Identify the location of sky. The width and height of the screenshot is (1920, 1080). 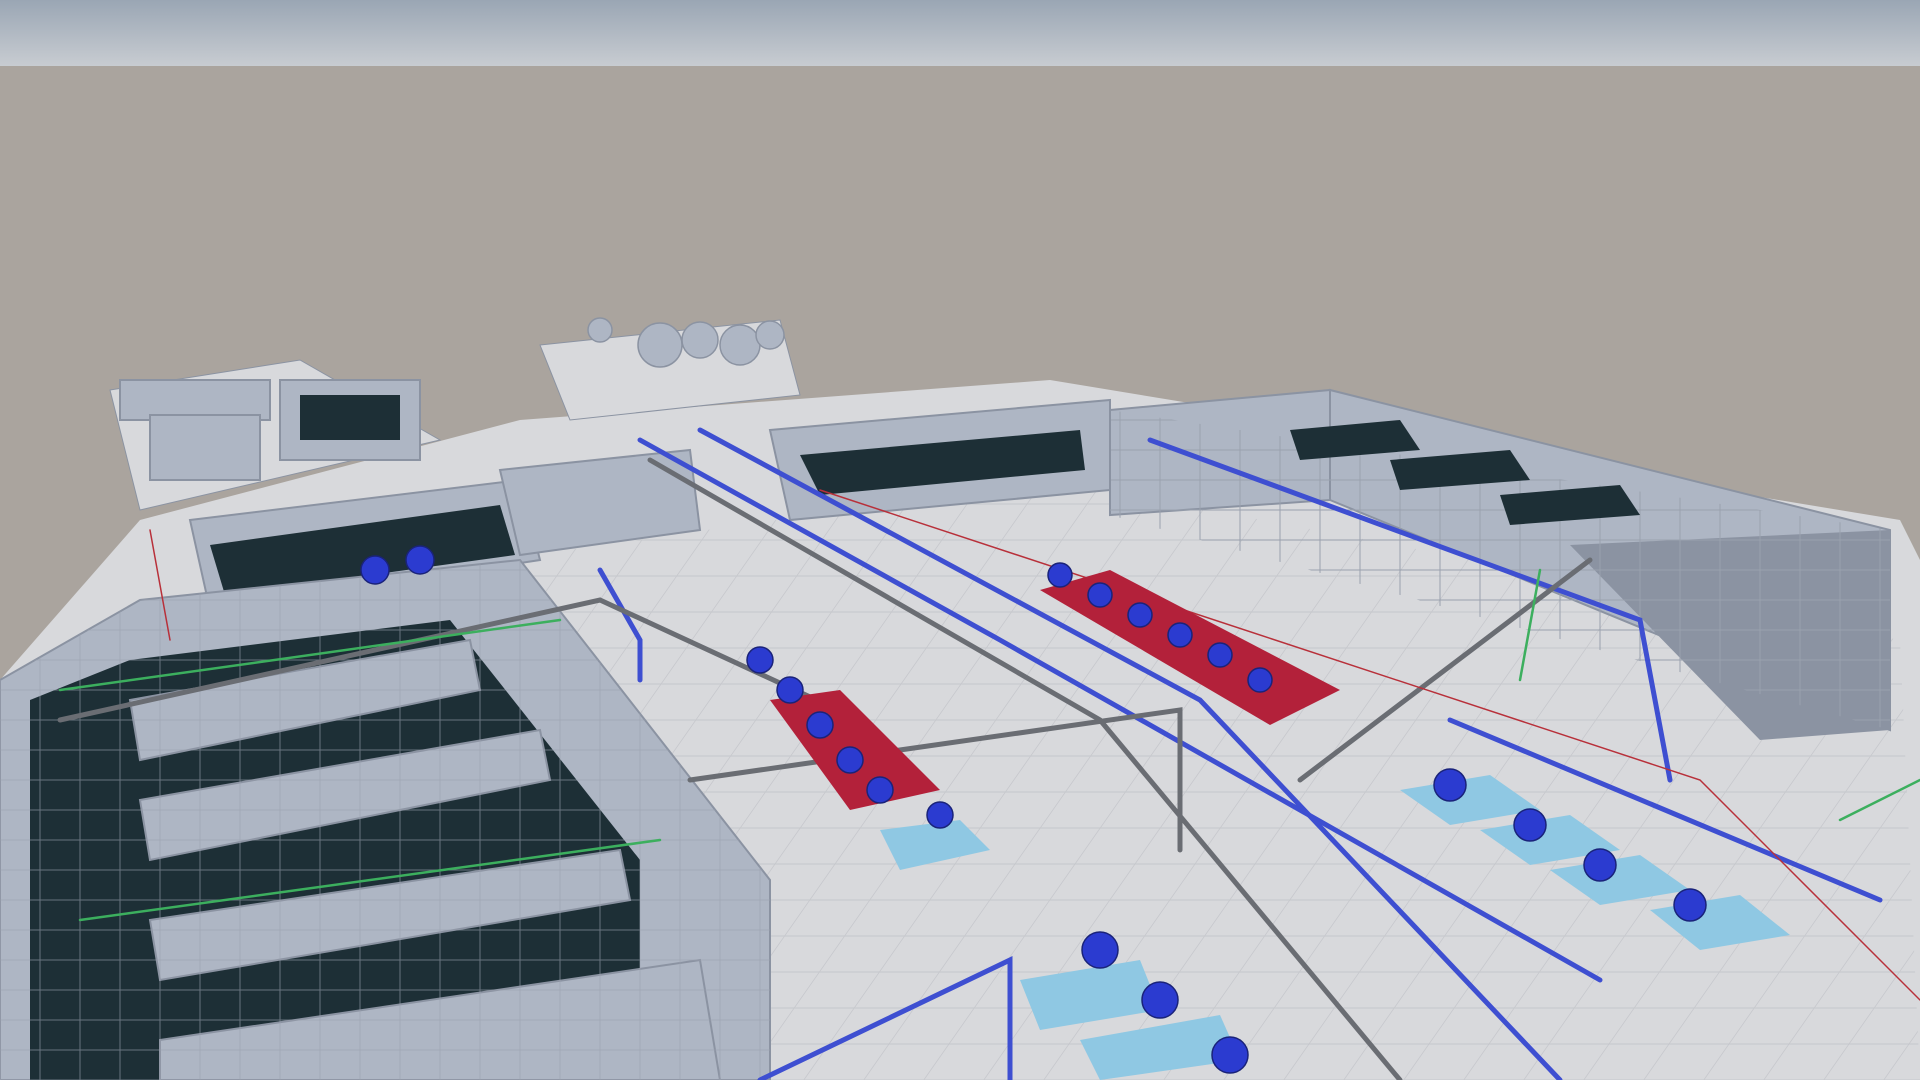
(960, 34).